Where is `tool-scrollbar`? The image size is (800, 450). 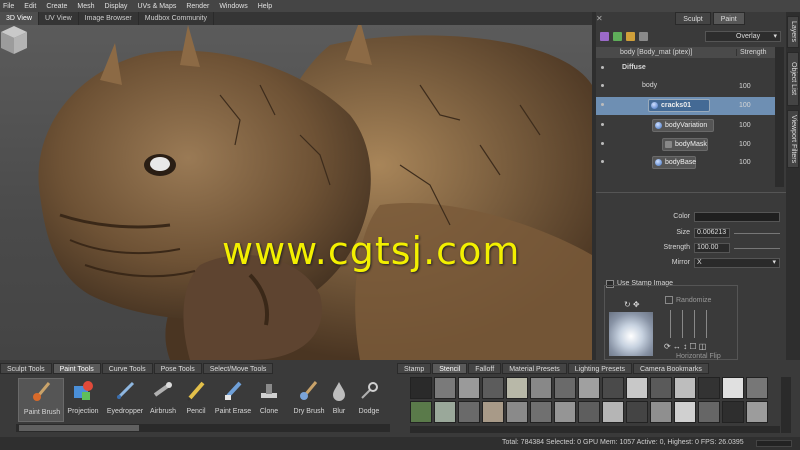 tool-scrollbar is located at coordinates (203, 428).